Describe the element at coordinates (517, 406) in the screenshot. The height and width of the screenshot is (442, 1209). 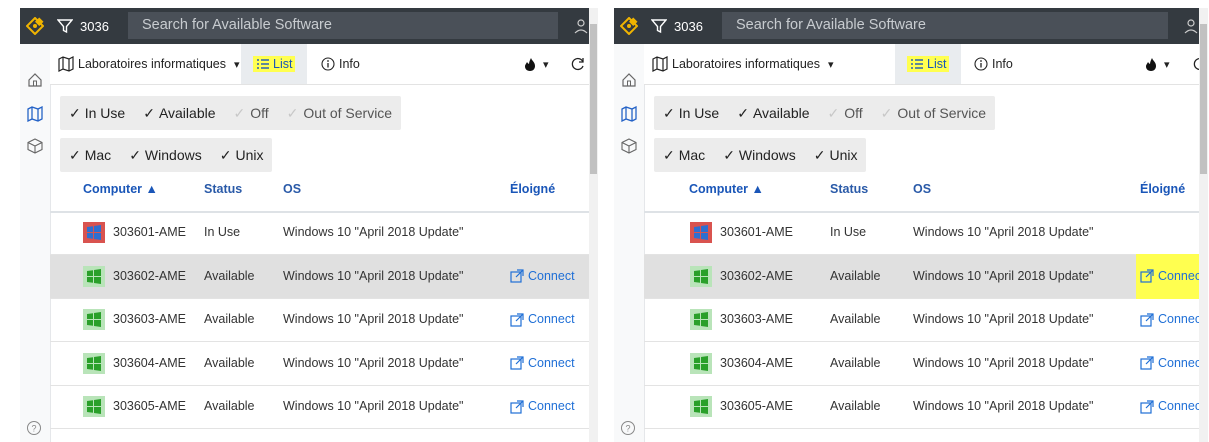
I see `external-link-icon` at that location.